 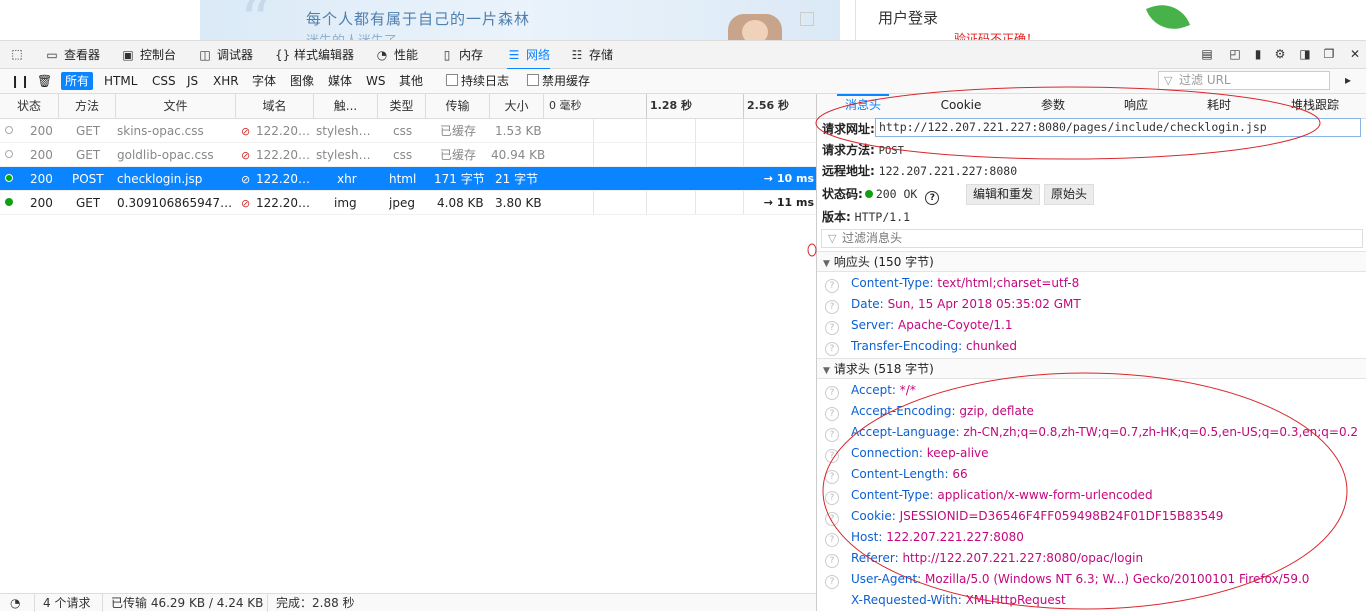 I want to click on network-icon: ☰, so click(x=514, y=55).